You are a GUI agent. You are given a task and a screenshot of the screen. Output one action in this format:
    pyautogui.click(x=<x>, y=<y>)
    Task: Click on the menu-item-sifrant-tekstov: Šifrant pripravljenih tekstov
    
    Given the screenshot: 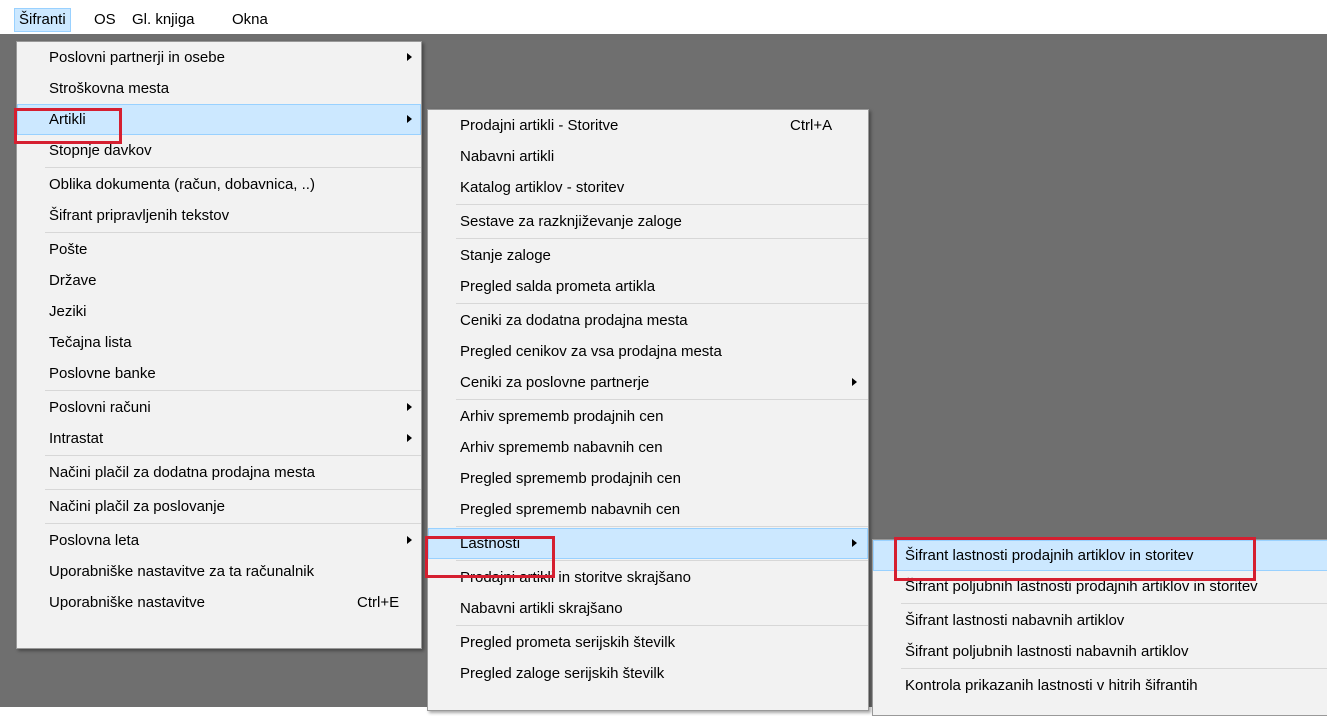 What is the action you would take?
    pyautogui.click(x=219, y=215)
    